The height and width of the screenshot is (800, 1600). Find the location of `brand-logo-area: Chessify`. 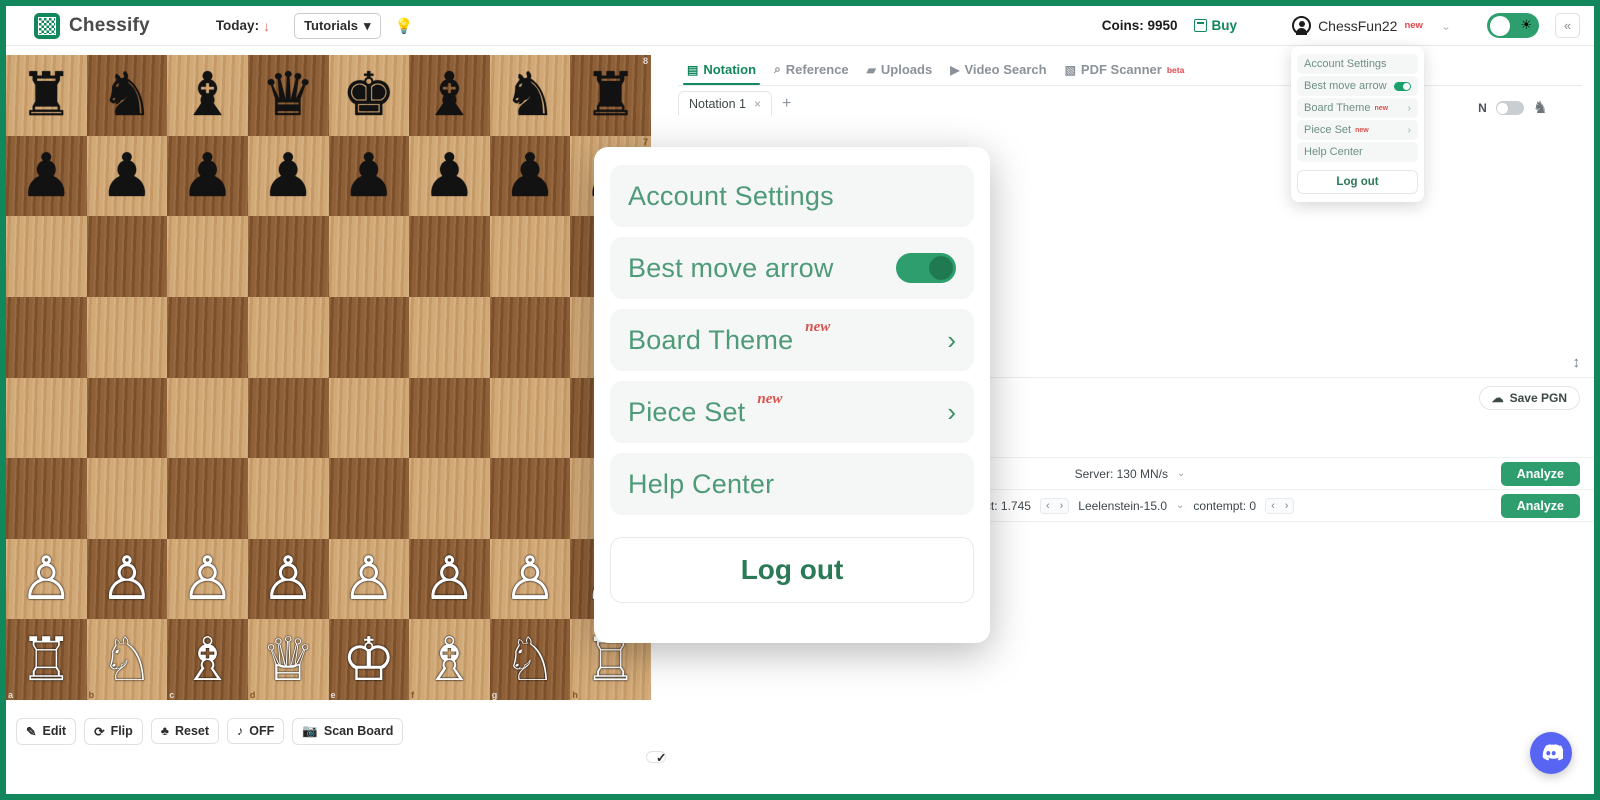

brand-logo-area: Chessify is located at coordinates (92, 25).